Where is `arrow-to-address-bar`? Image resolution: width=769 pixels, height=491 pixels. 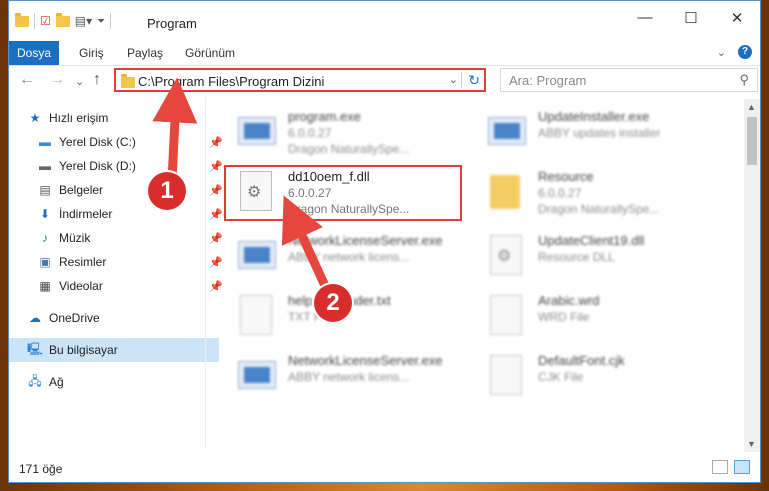 arrow-to-address-bar is located at coordinates (175, 131).